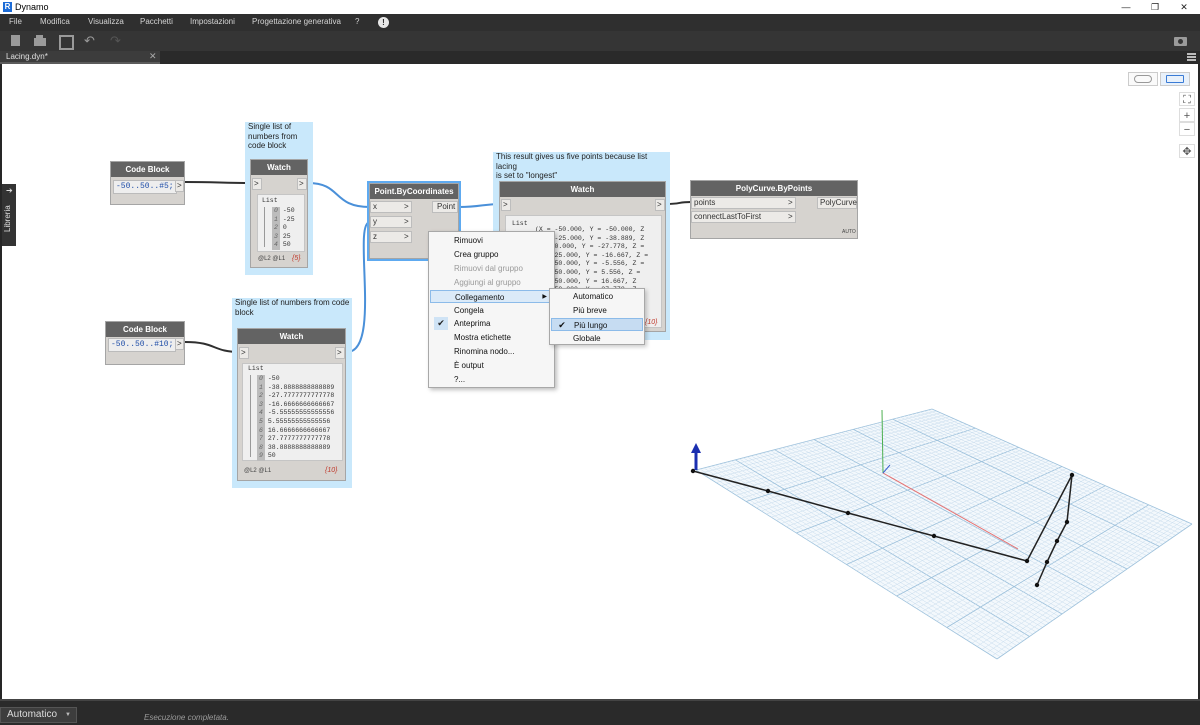 Image resolution: width=1200 pixels, height=725 pixels. Describe the element at coordinates (142, 345) in the screenshot. I see `code-block-text: -50..50..#10;` at that location.